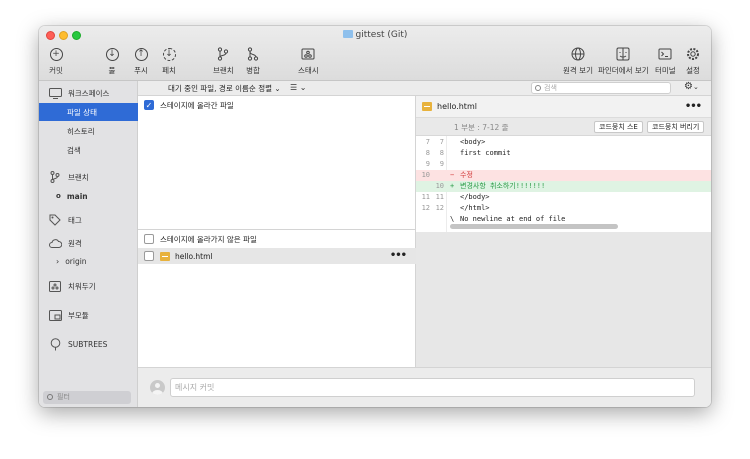  I want to click on diff-line: 10 + 변경사항 취소하기!!!!!!!, so click(563, 186).